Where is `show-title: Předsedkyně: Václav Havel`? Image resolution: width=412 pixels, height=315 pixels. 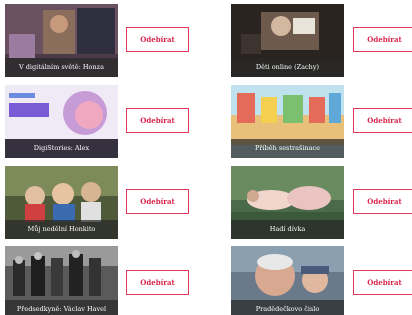
show-title: Předsedkyně: Václav Havel is located at coordinates (61, 307).